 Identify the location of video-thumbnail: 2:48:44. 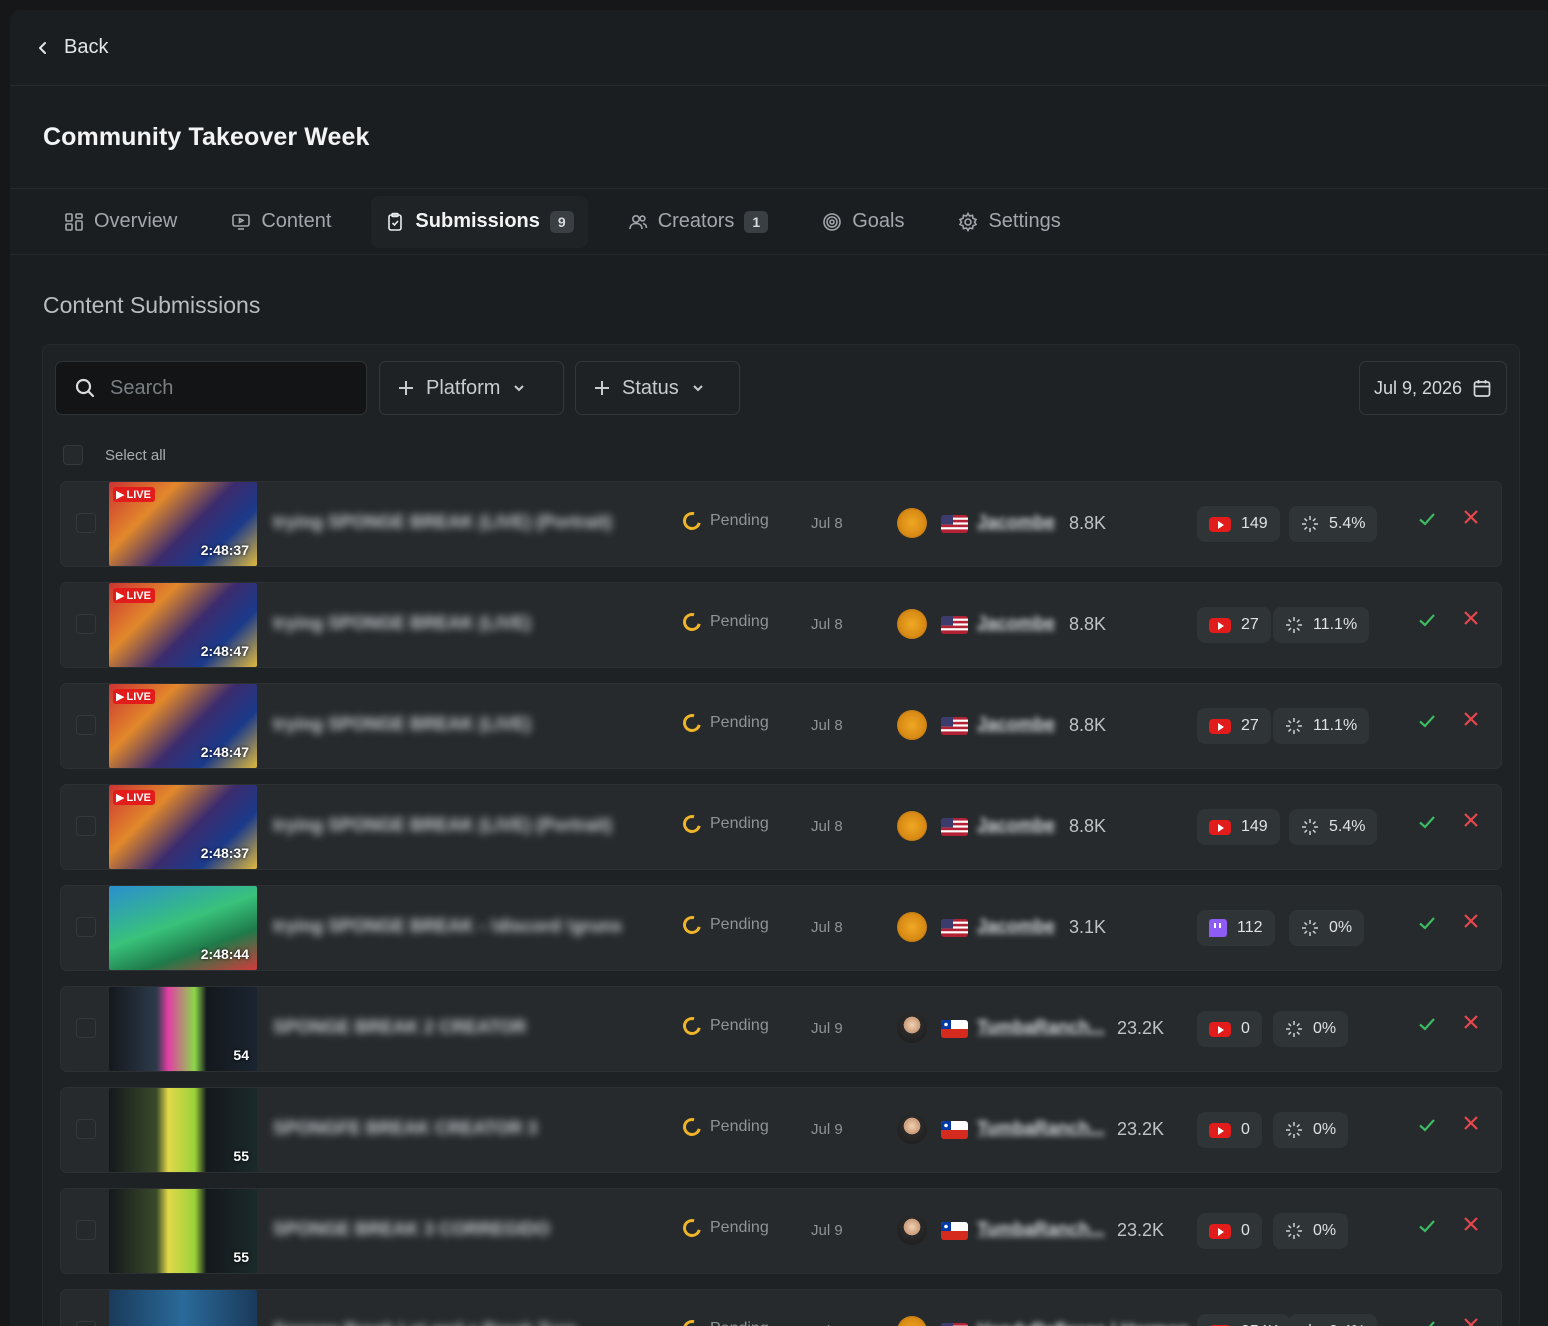
(183, 928).